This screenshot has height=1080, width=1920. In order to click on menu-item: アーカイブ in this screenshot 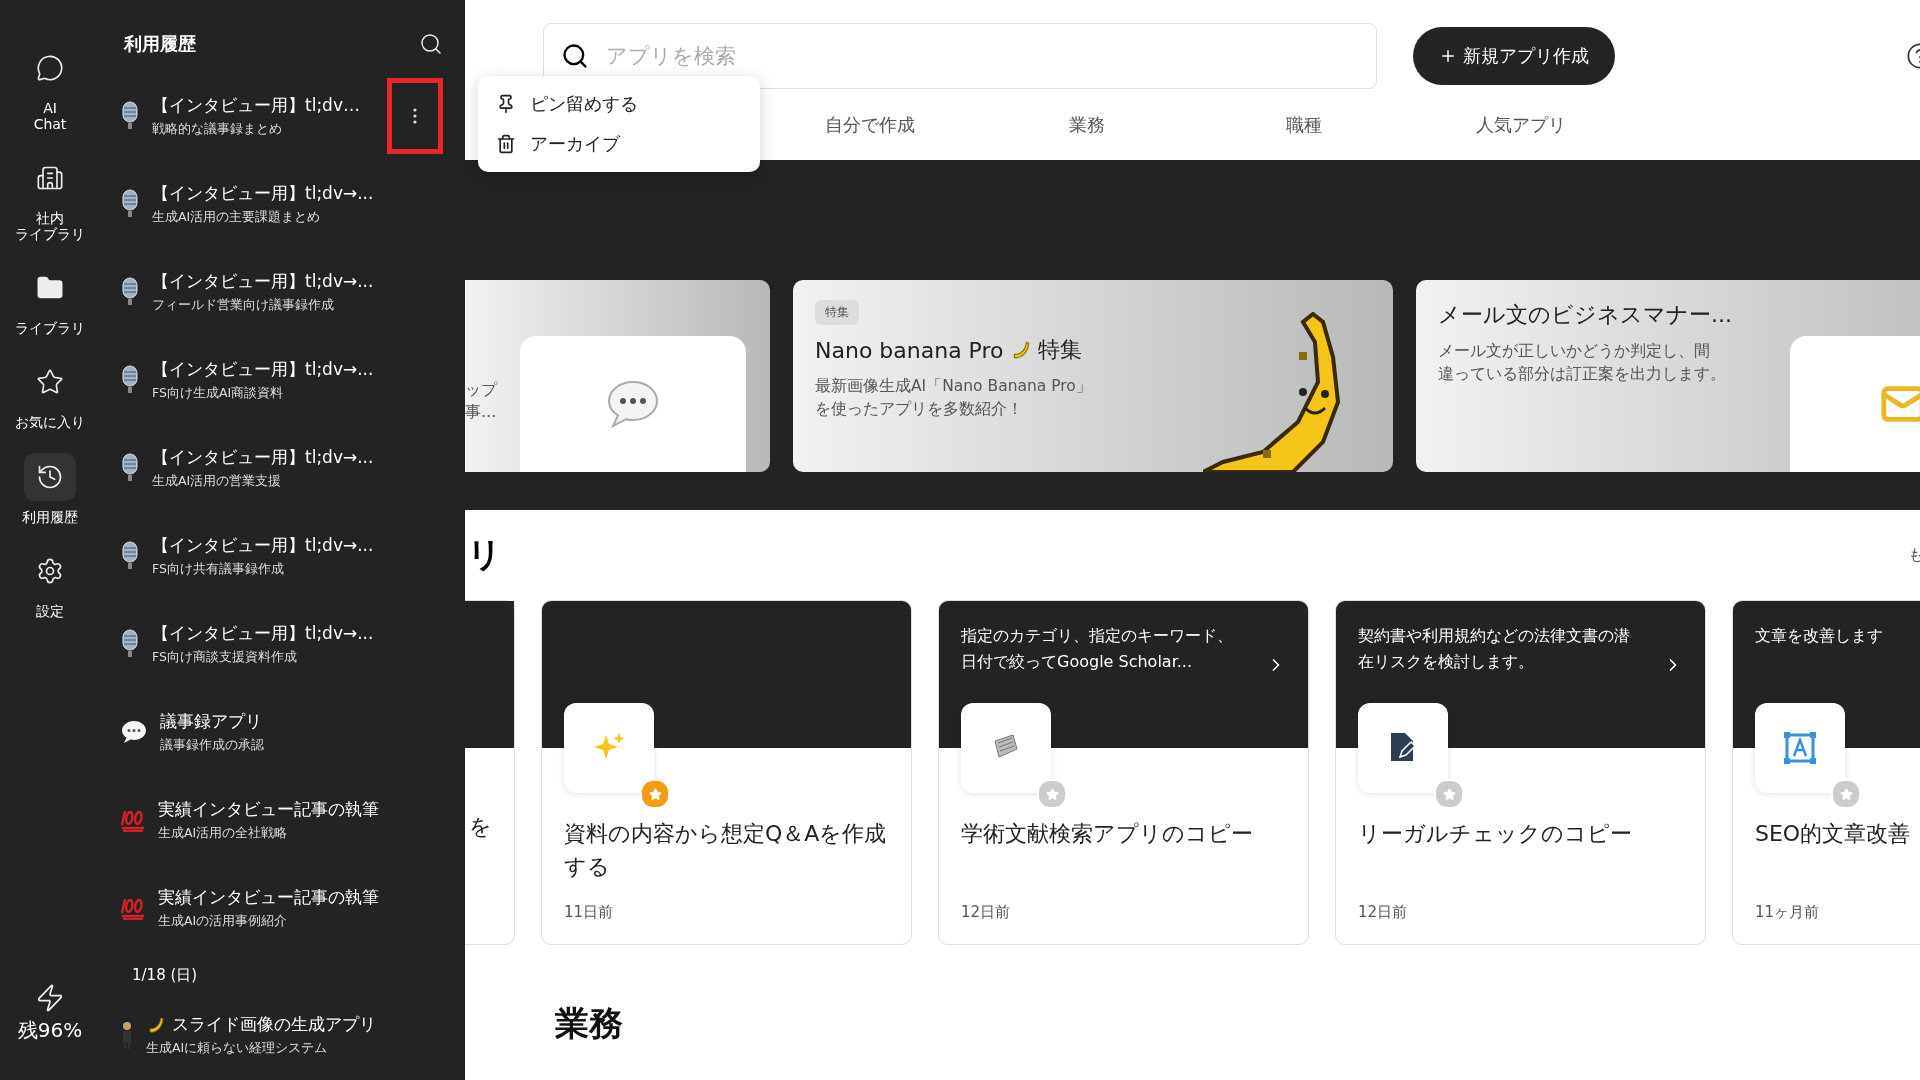, I will do `click(619, 144)`.